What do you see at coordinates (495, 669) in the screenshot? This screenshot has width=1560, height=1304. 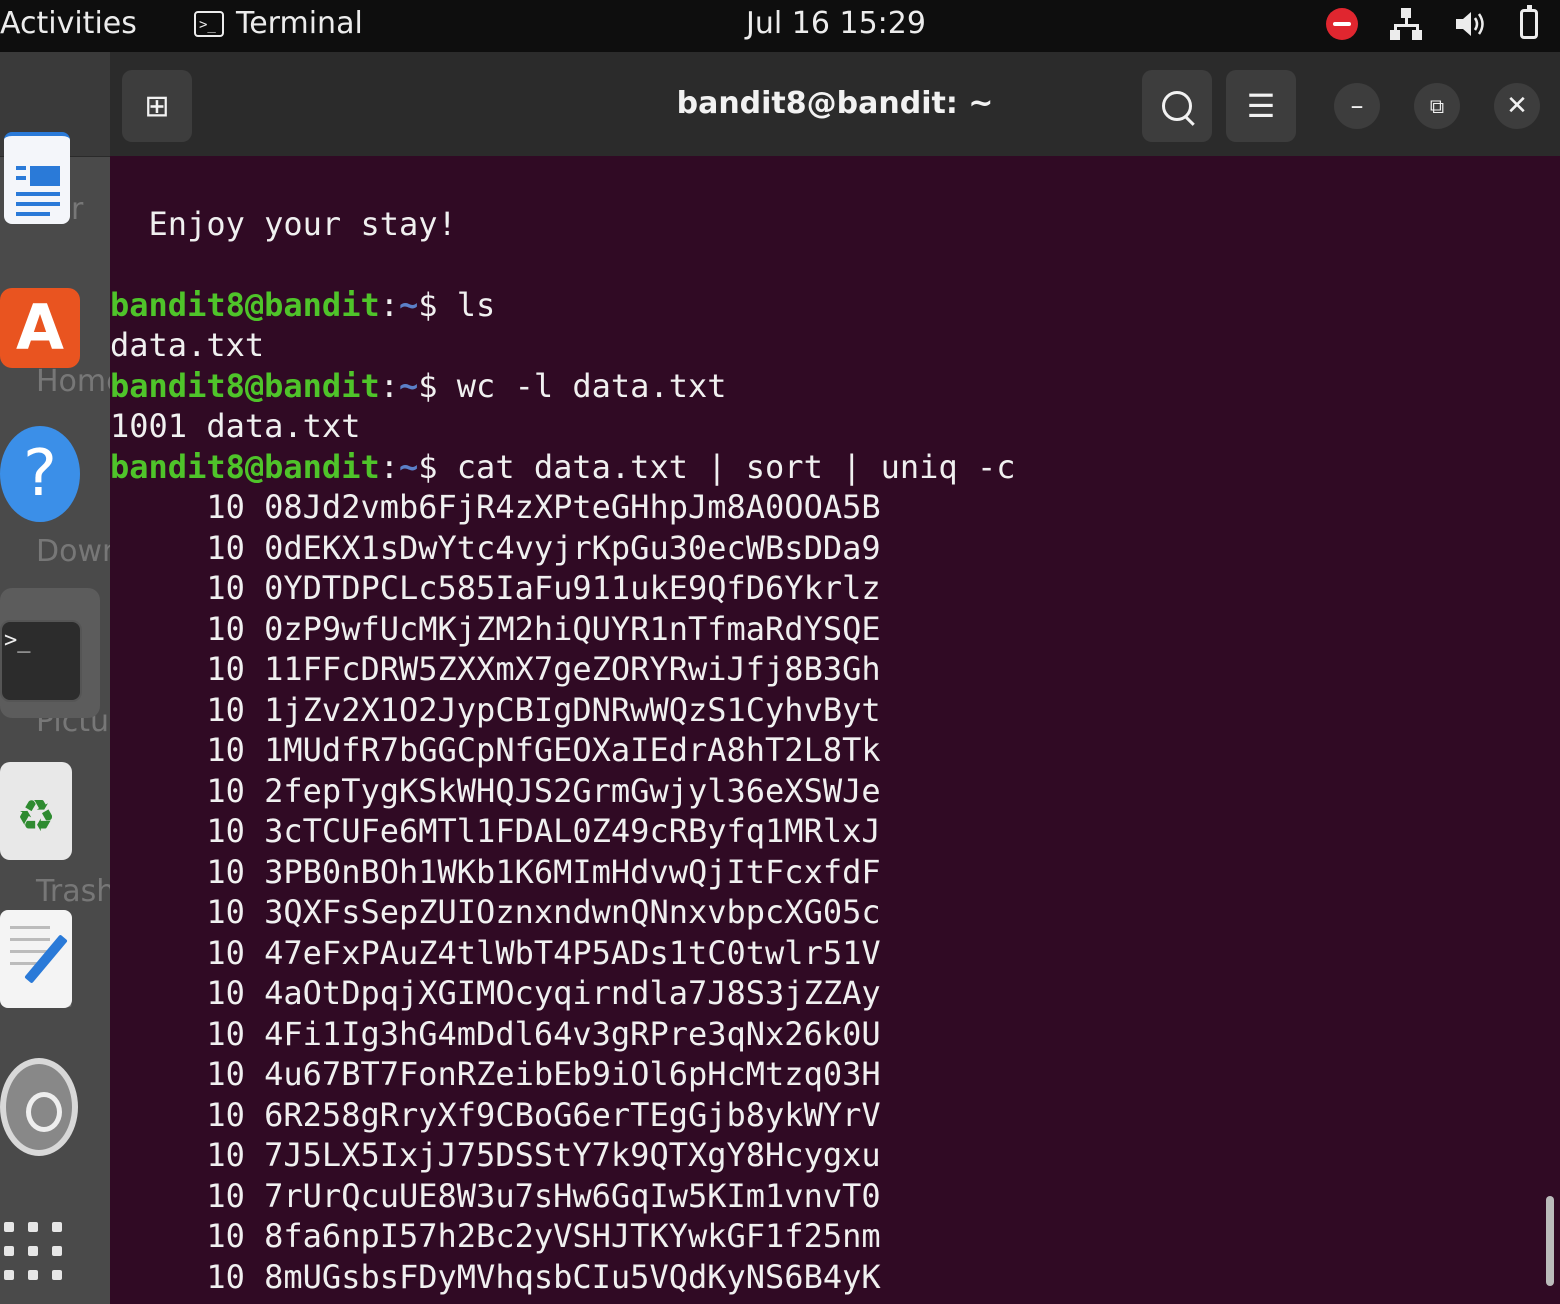 I see `output-row: 10 11FFcDRW5ZXXmX7geZORYRwiJfj8B3Gh` at bounding box center [495, 669].